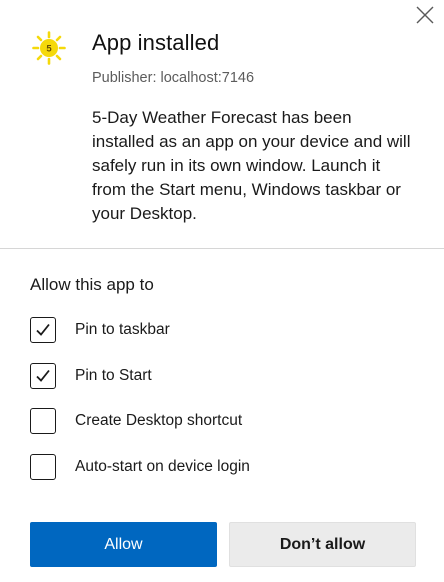 The width and height of the screenshot is (444, 582). Describe the element at coordinates (222, 248) in the screenshot. I see `section-divider` at that location.